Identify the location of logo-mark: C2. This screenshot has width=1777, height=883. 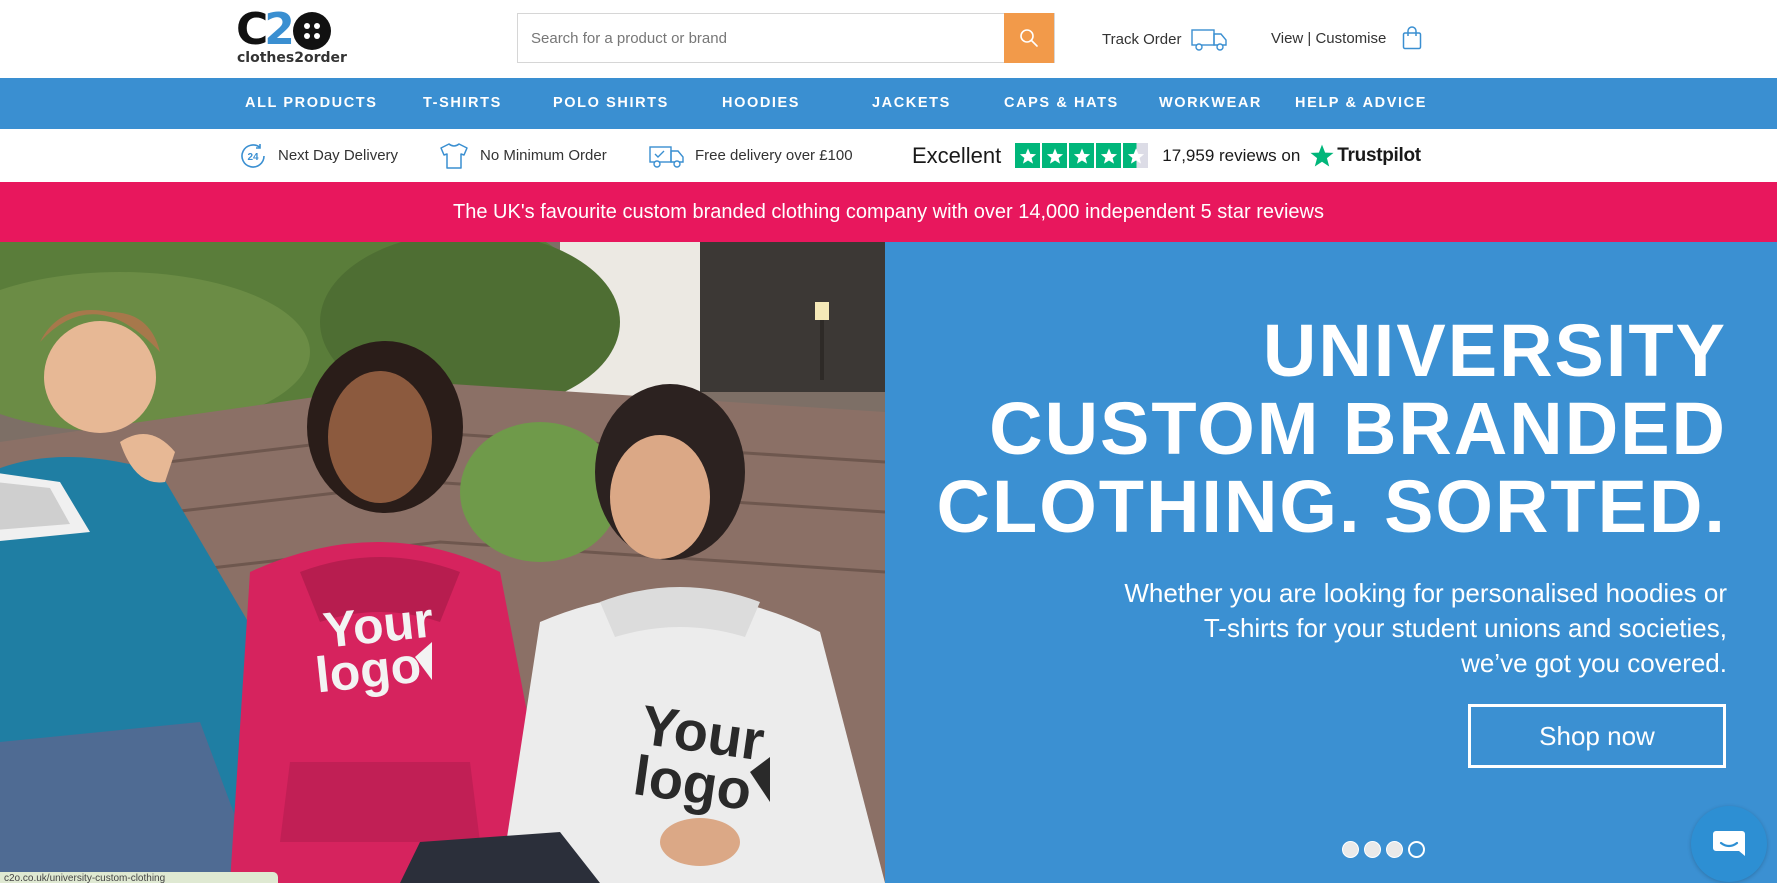
(288, 30).